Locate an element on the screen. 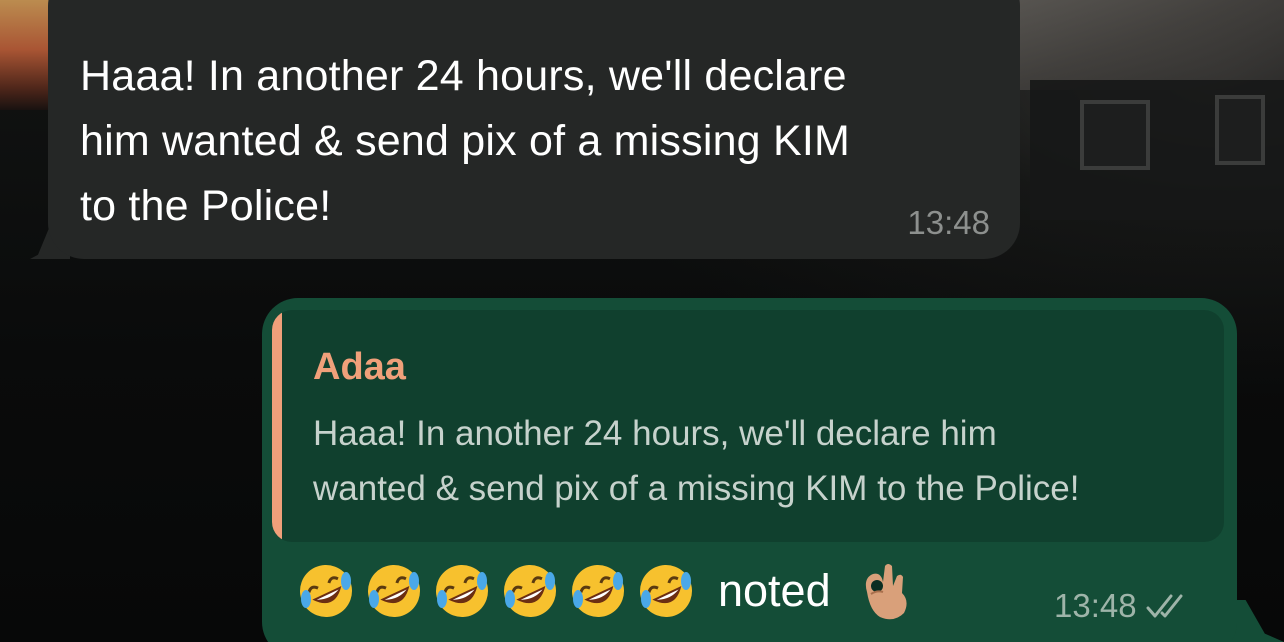  outgoing-message-time: 13:48 is located at coordinates (1095, 605).